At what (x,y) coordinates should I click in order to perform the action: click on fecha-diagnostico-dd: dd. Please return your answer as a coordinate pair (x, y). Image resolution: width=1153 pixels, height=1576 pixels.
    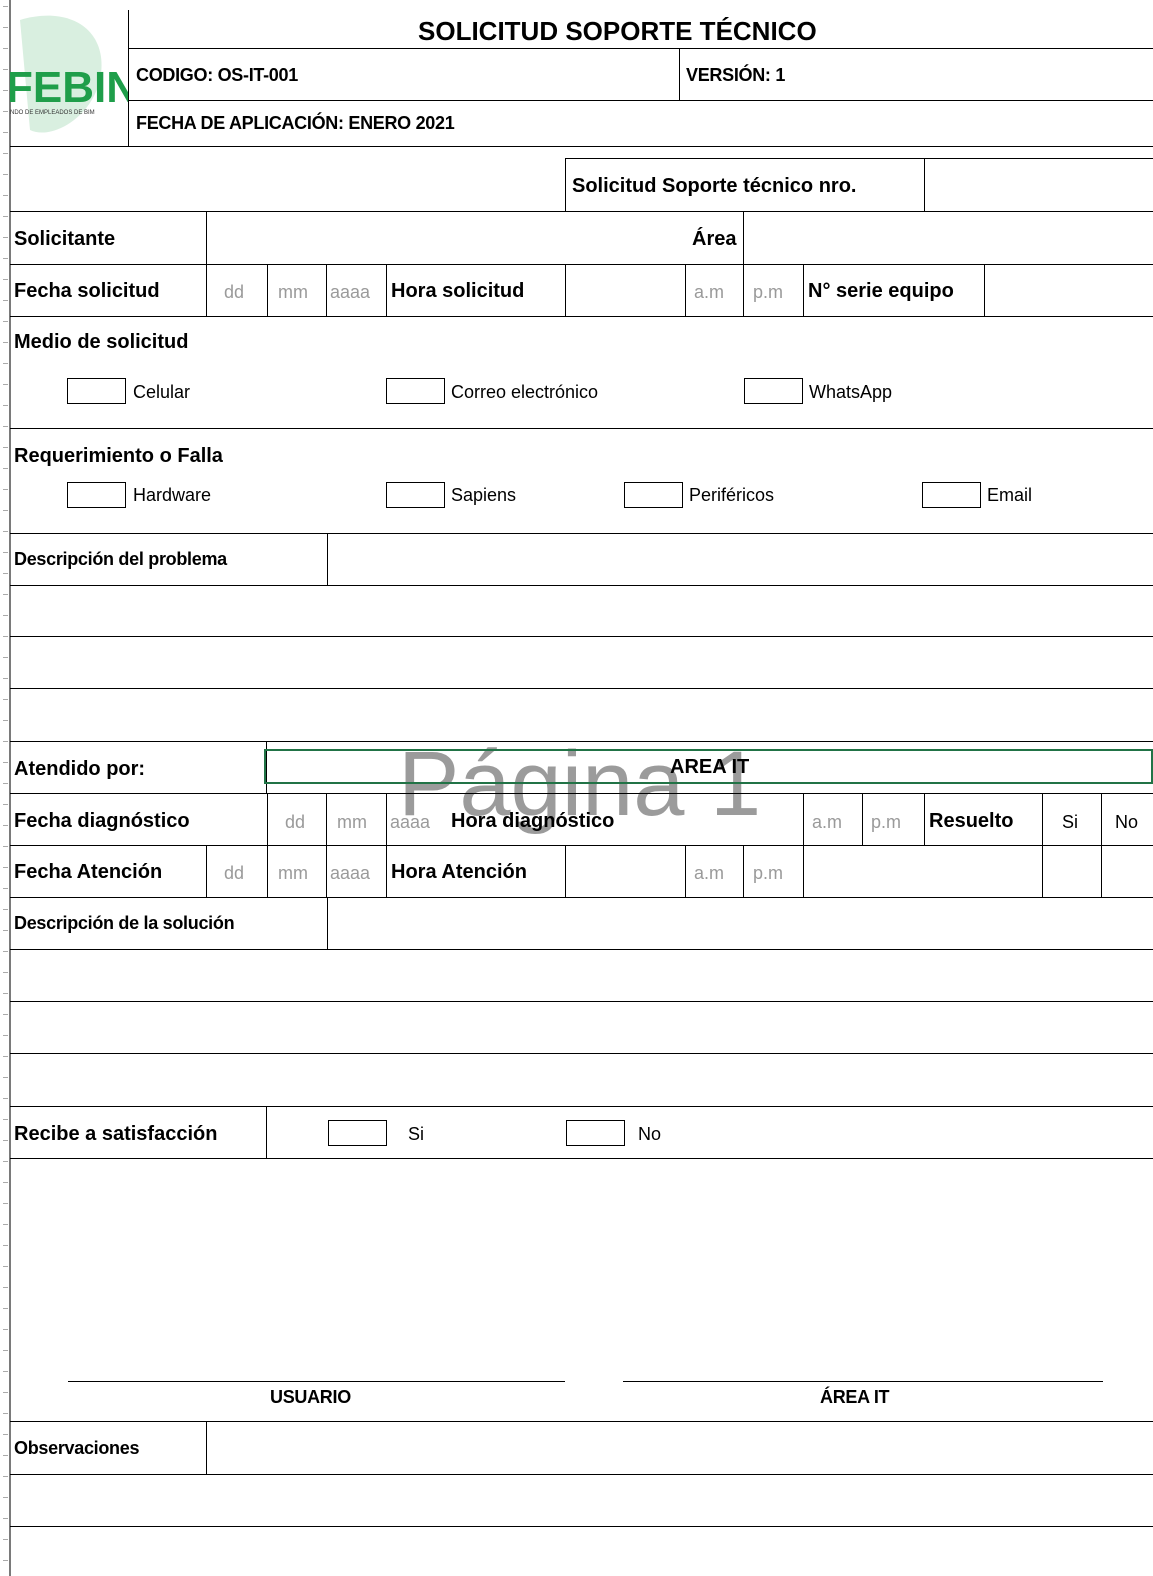
    Looking at the image, I should click on (295, 822).